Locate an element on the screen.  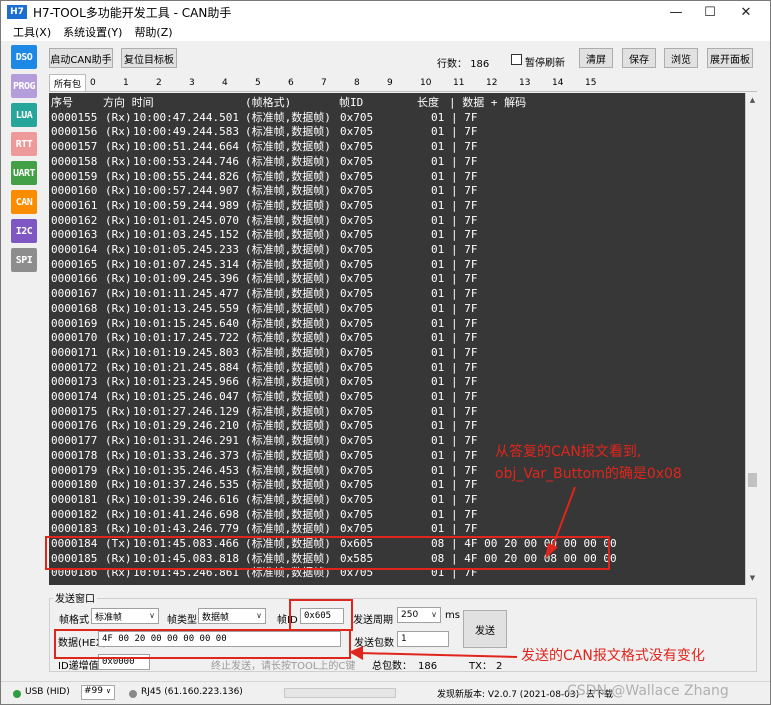
browse-button: 浏览 is located at coordinates (681, 58).